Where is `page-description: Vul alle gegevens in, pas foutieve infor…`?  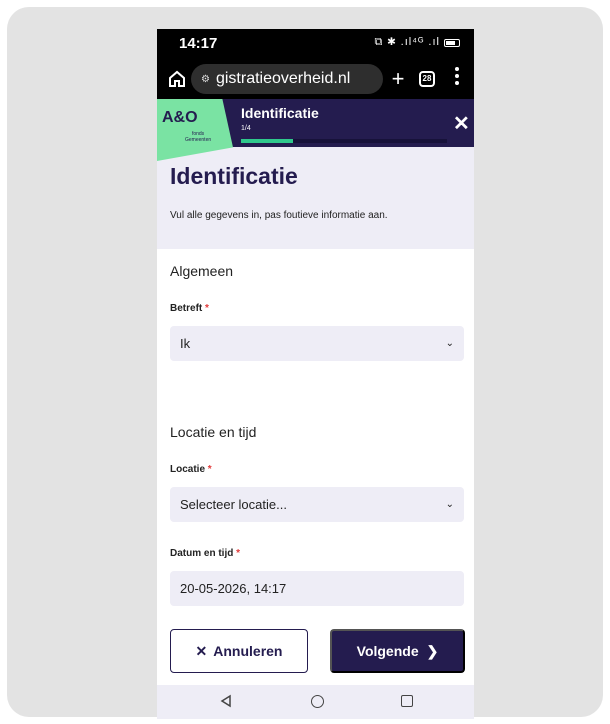
page-description: Vul alle gegevens in, pas foutieve infor… is located at coordinates (279, 215).